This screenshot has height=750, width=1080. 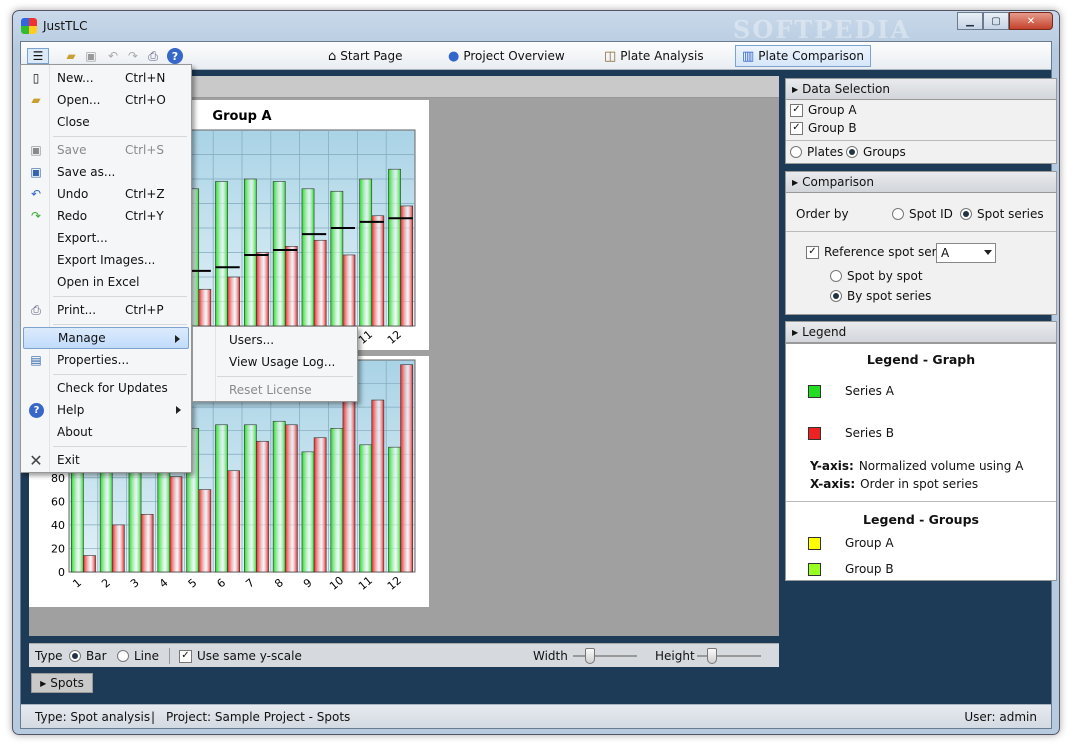 What do you see at coordinates (106, 460) in the screenshot?
I see `menu-item-exit: ✕ Exit` at bounding box center [106, 460].